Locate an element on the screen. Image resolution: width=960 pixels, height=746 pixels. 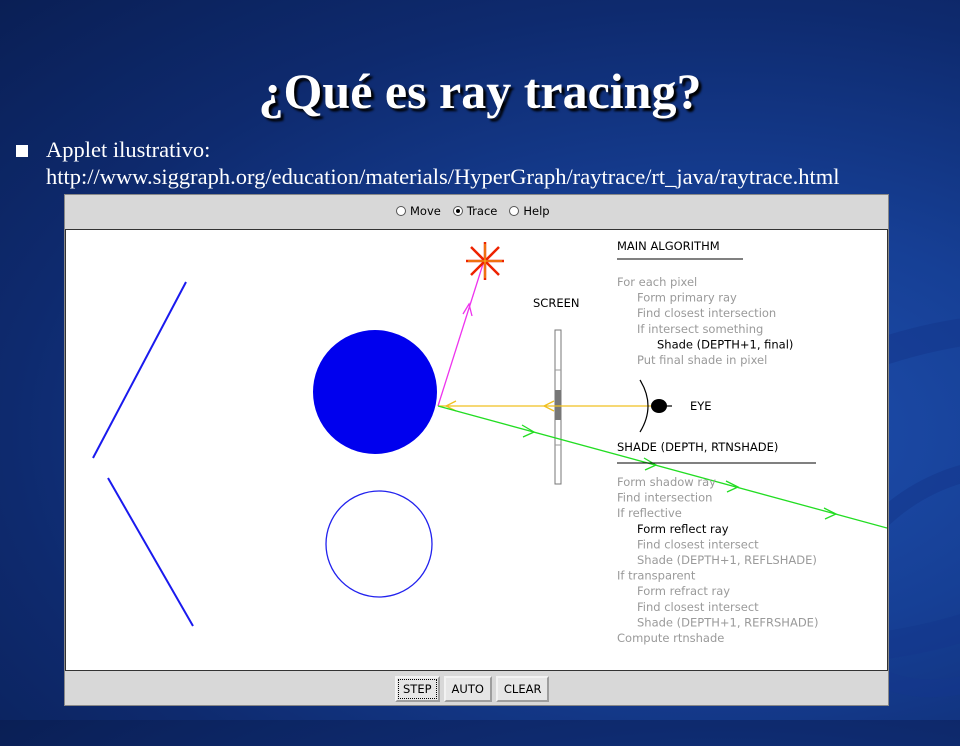
eye-label: EYE is located at coordinates (701, 406).